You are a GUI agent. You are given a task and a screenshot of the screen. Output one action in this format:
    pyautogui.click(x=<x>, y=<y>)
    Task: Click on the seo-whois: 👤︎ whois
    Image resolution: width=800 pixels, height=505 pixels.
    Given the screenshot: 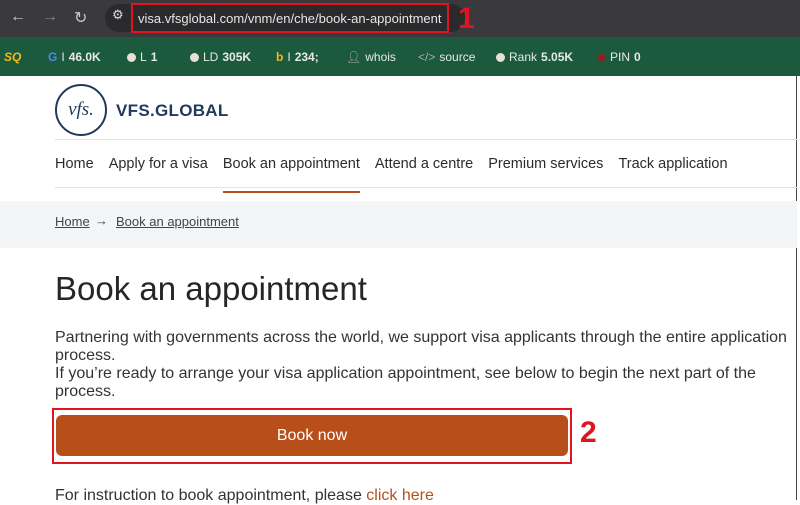 What is the action you would take?
    pyautogui.click(x=371, y=57)
    